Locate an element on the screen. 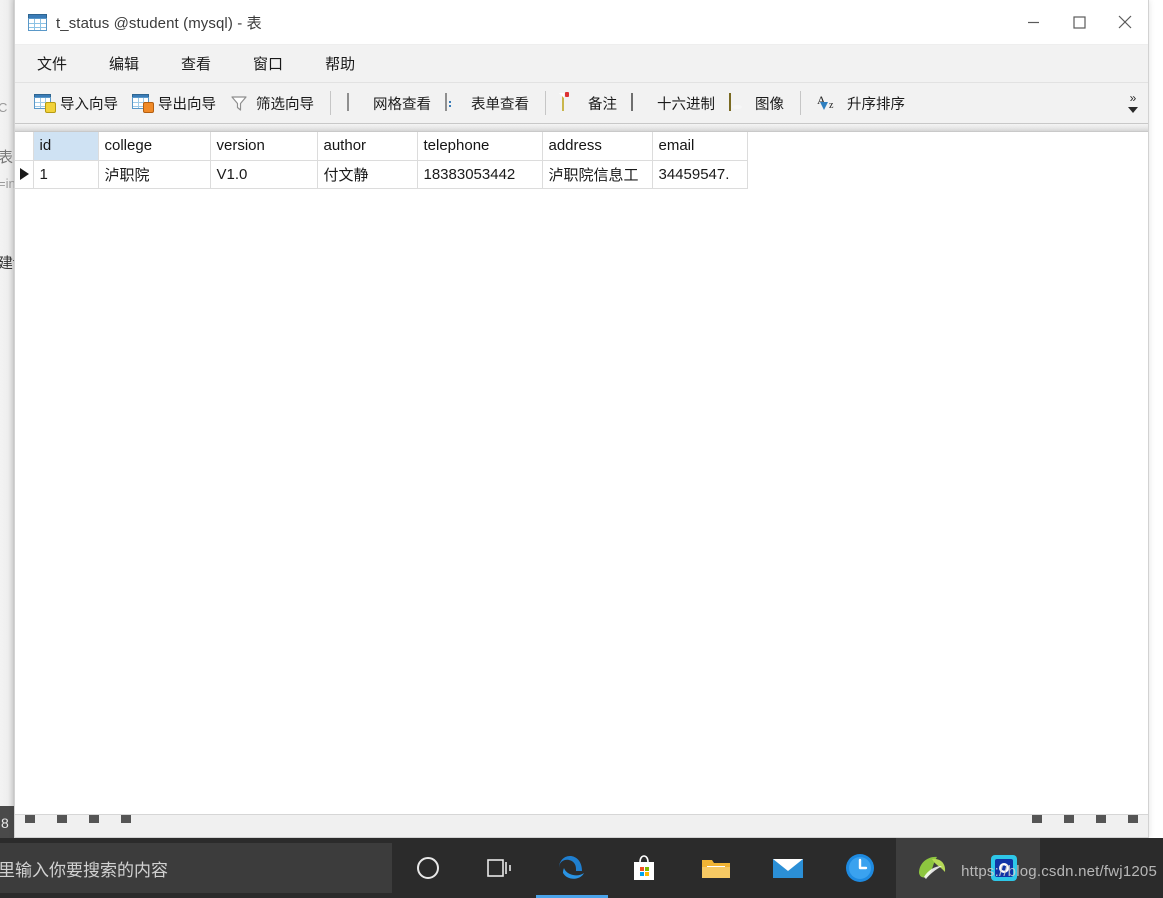 The height and width of the screenshot is (898, 1163). title-bar: t_status @student (mysql) - 表 is located at coordinates (581, 22).